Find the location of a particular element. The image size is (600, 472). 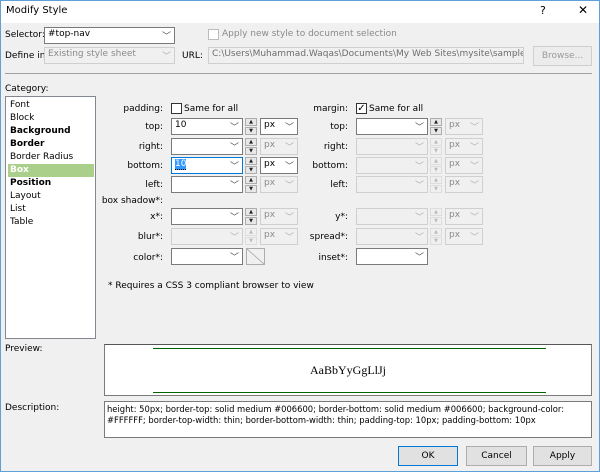

shadow-y-unit: px ﹀ is located at coordinates (464, 216).